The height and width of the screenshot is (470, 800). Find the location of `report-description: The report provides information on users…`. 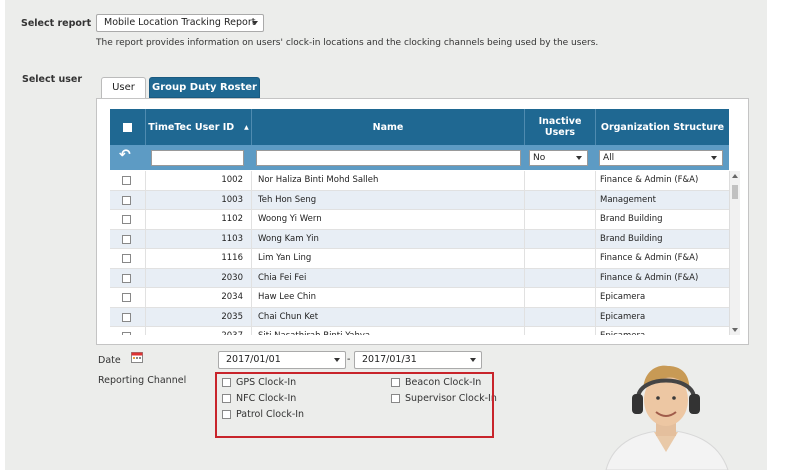

report-description: The report provides information on users… is located at coordinates (347, 43).